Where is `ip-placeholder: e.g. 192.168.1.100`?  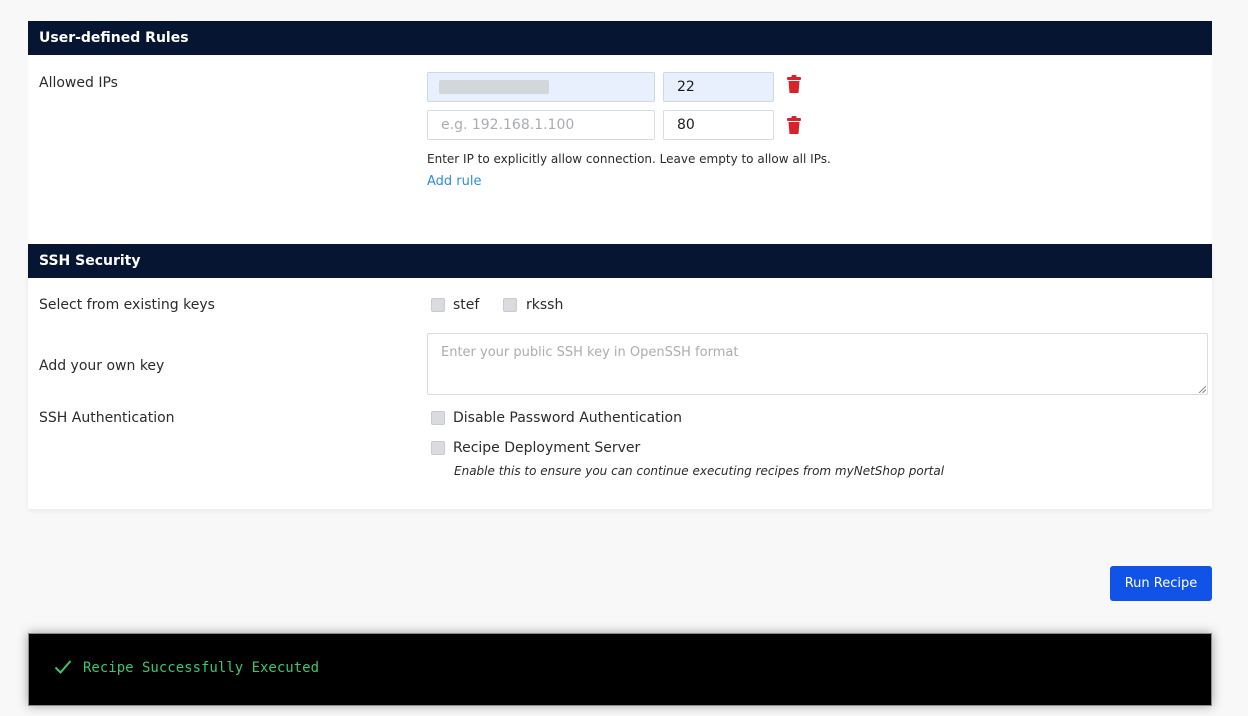
ip-placeholder: e.g. 192.168.1.100 is located at coordinates (508, 125).